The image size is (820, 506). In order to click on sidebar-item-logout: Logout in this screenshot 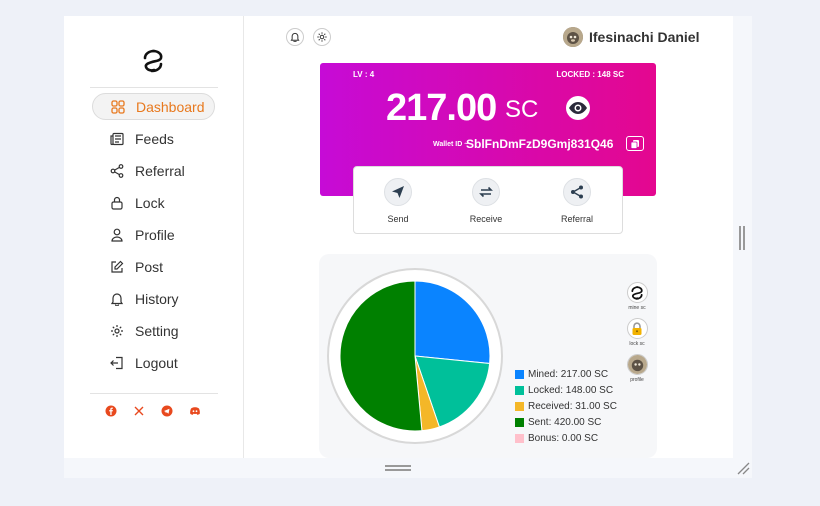, I will do `click(153, 362)`.